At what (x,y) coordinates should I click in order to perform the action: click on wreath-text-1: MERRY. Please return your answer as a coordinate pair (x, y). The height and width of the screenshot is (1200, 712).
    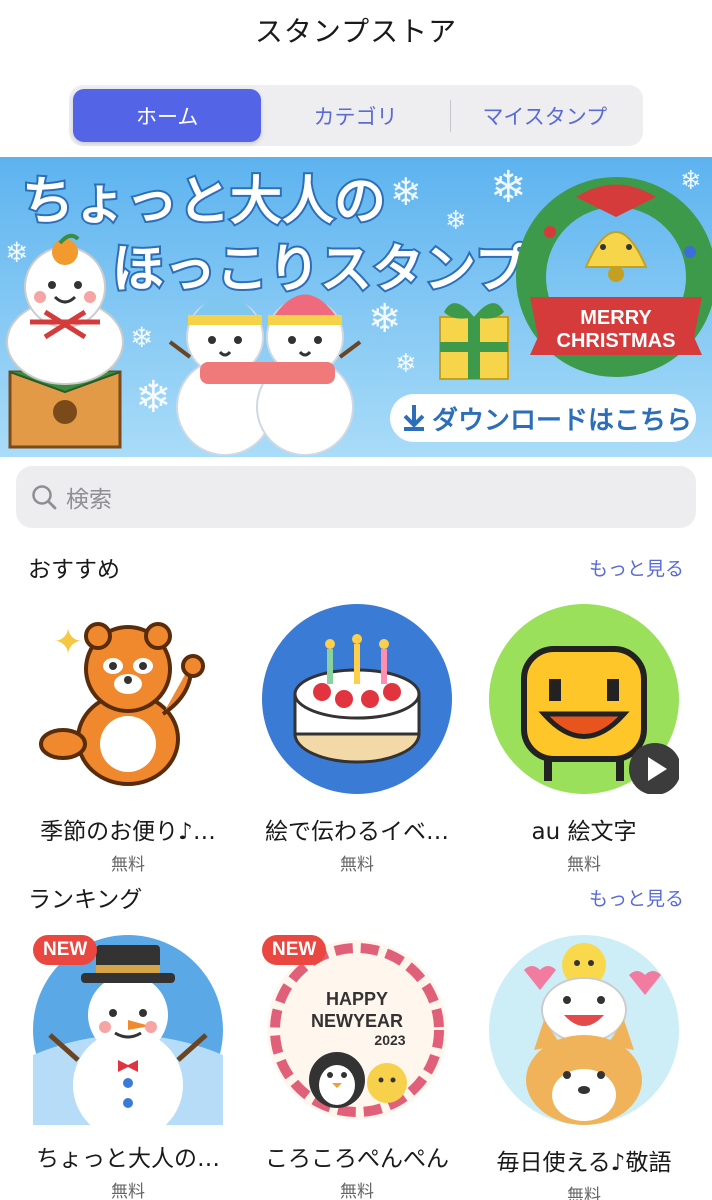
    Looking at the image, I should click on (616, 318).